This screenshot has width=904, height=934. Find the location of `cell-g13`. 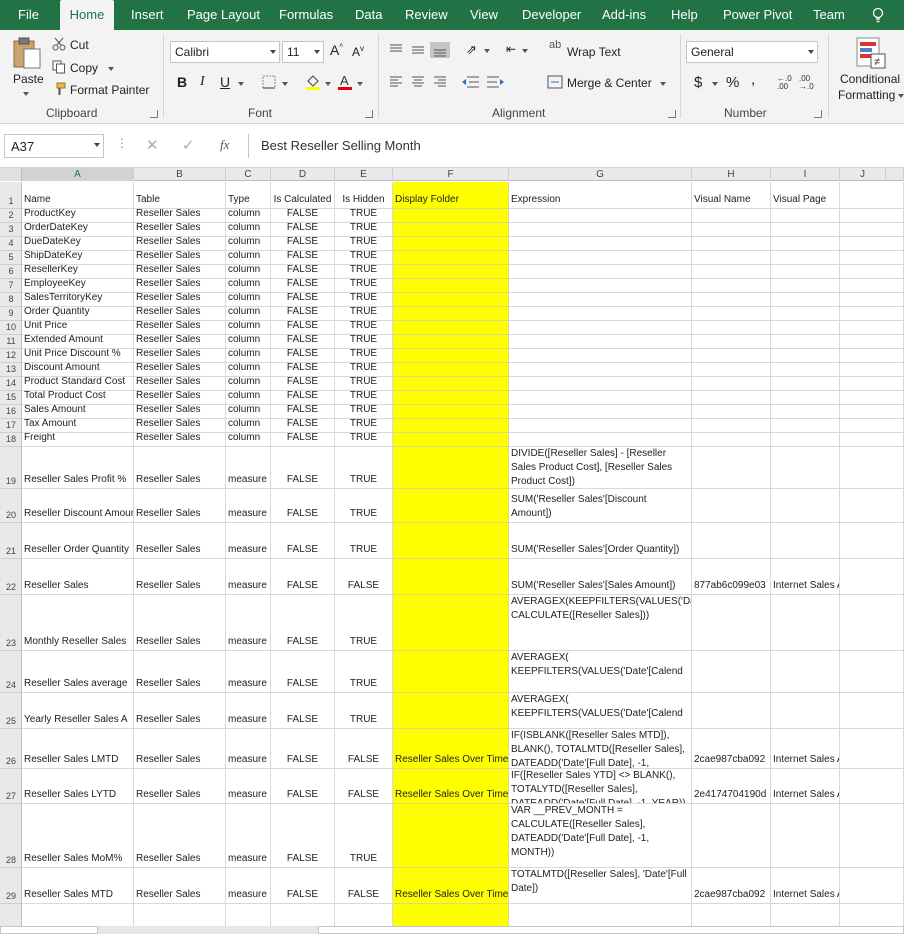

cell-g13 is located at coordinates (600, 370).